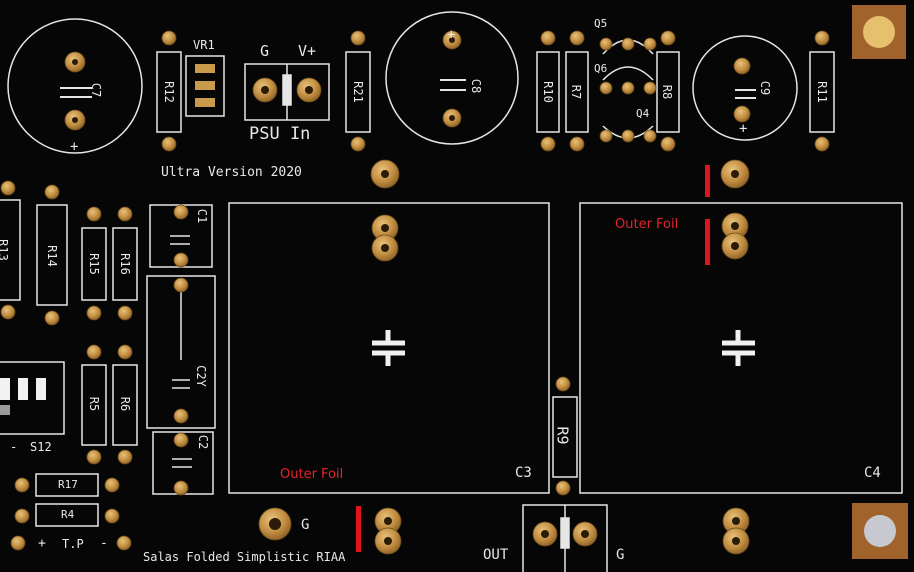 The height and width of the screenshot is (572, 914). I want to click on ref-c2y: C2Y, so click(200, 376).